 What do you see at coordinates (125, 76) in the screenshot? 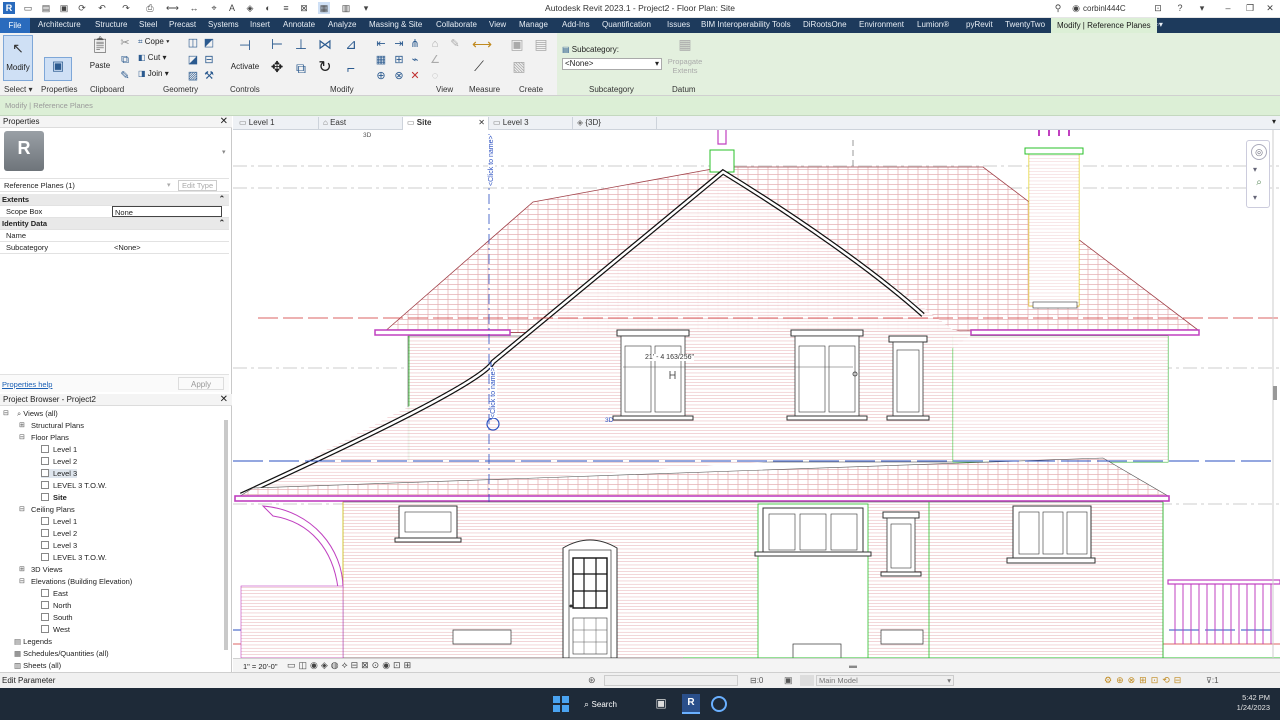
I see `match-type-icon: ✎` at bounding box center [125, 76].